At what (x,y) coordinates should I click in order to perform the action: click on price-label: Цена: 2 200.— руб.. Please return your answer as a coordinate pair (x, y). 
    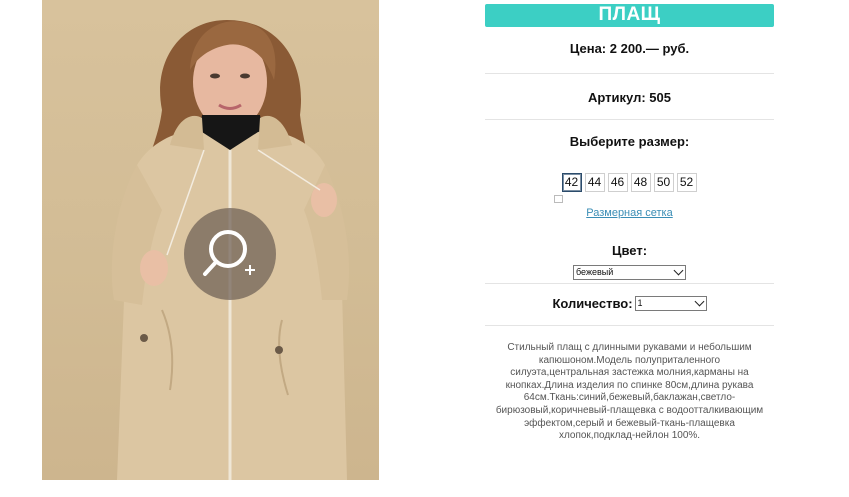
    Looking at the image, I should click on (629, 48).